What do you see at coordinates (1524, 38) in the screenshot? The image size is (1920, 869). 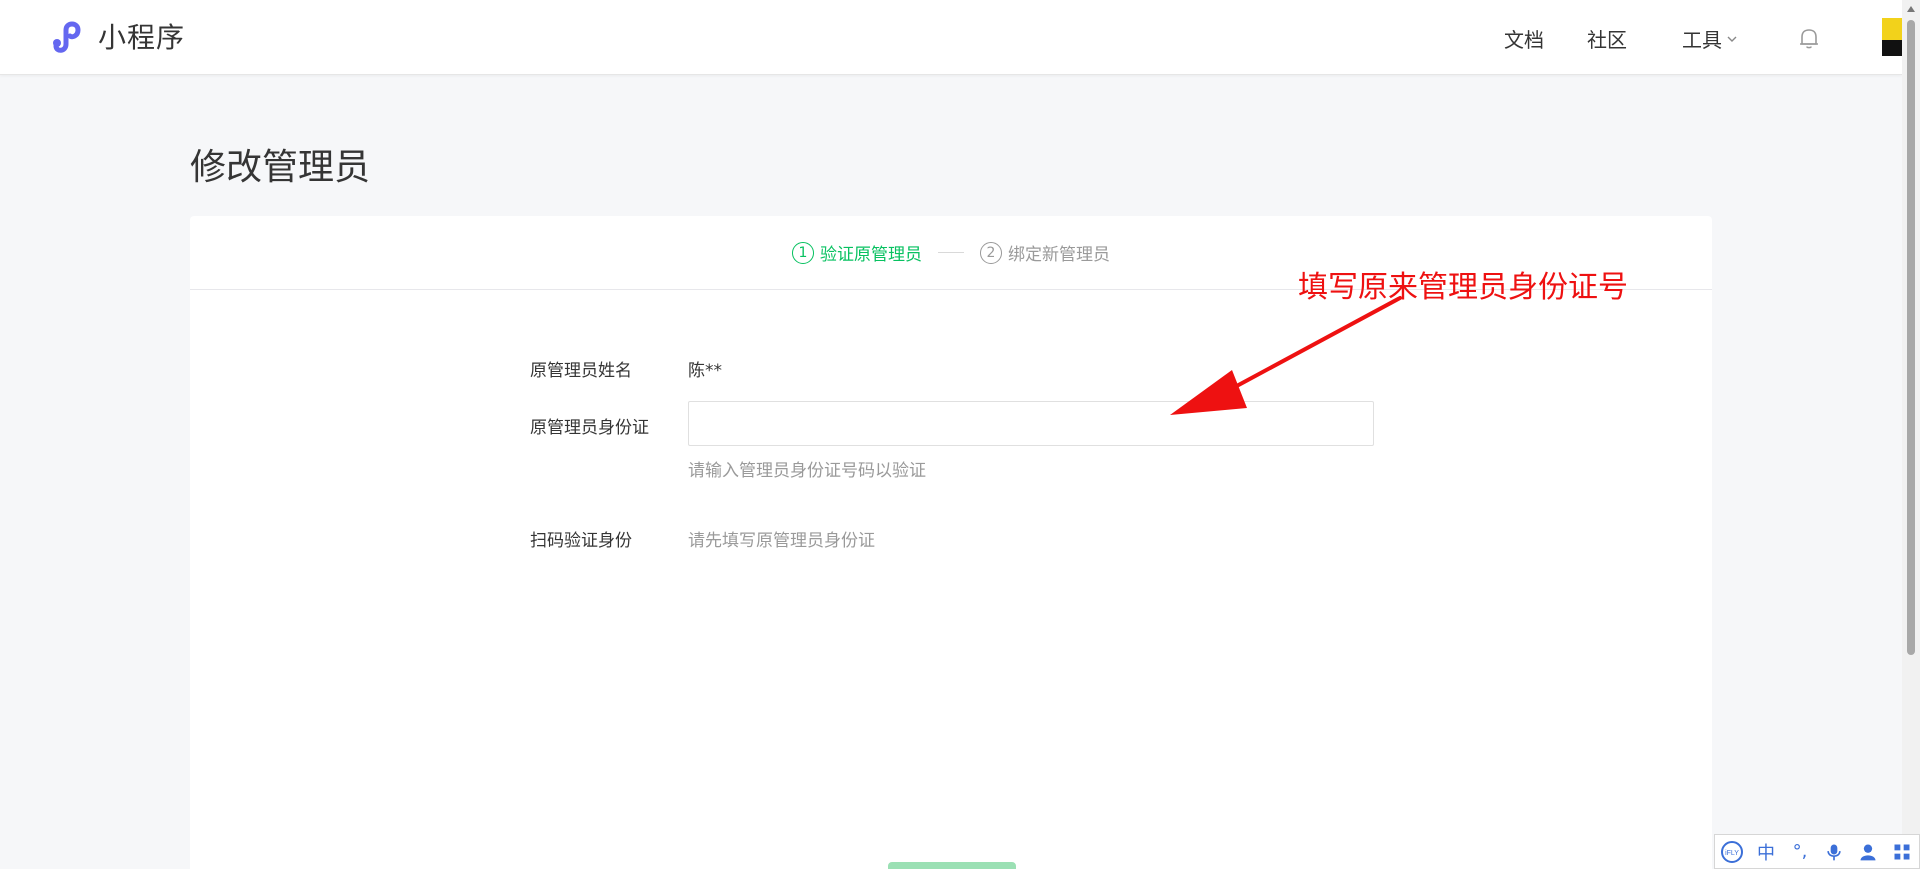 I see `nav-docs: 文档` at bounding box center [1524, 38].